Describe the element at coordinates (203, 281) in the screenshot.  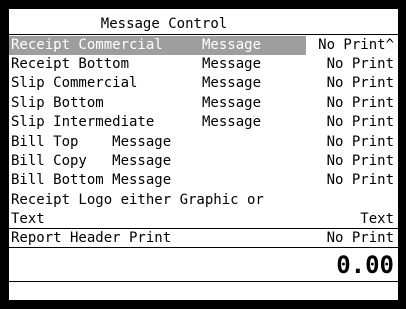
I see `amount-divider` at that location.